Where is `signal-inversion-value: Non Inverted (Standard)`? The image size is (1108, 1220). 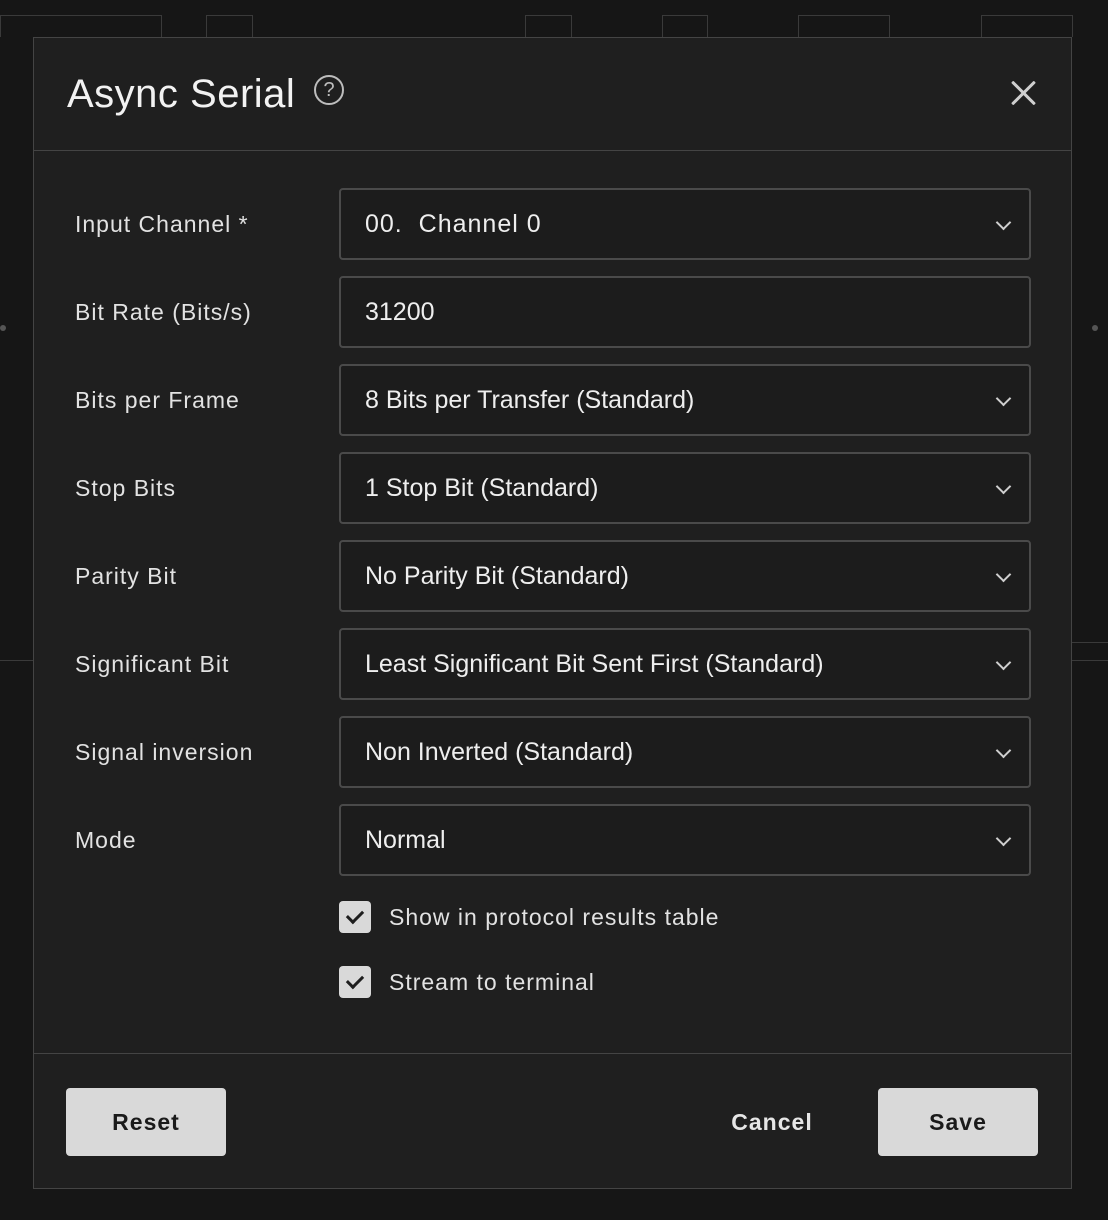 signal-inversion-value: Non Inverted (Standard) is located at coordinates (499, 752).